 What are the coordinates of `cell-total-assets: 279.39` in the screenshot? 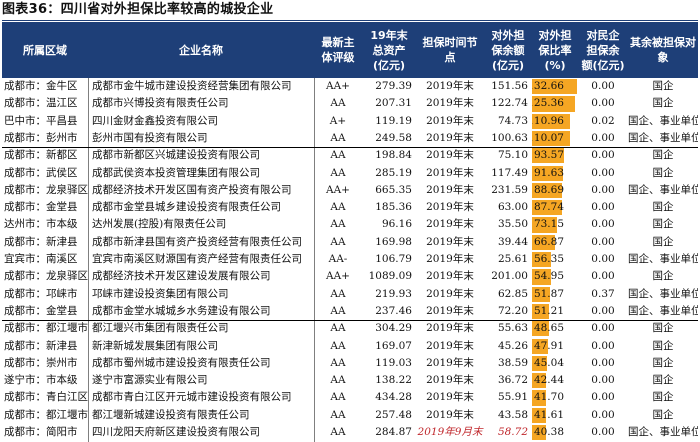 It's located at (393, 86).